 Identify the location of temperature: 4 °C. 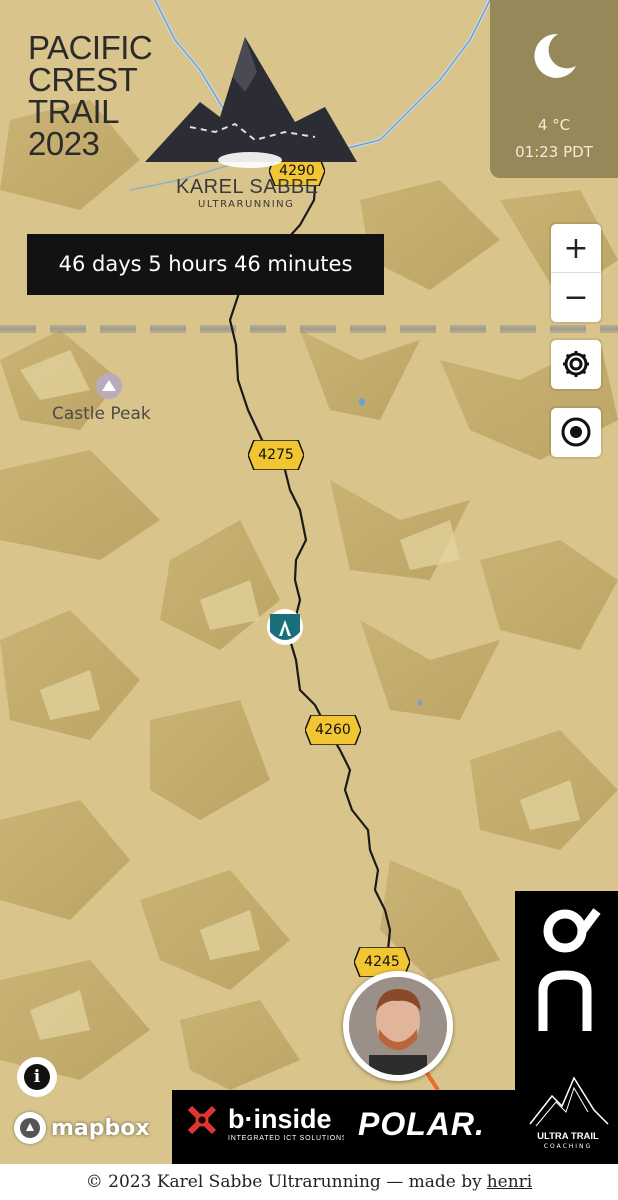
(554, 125).